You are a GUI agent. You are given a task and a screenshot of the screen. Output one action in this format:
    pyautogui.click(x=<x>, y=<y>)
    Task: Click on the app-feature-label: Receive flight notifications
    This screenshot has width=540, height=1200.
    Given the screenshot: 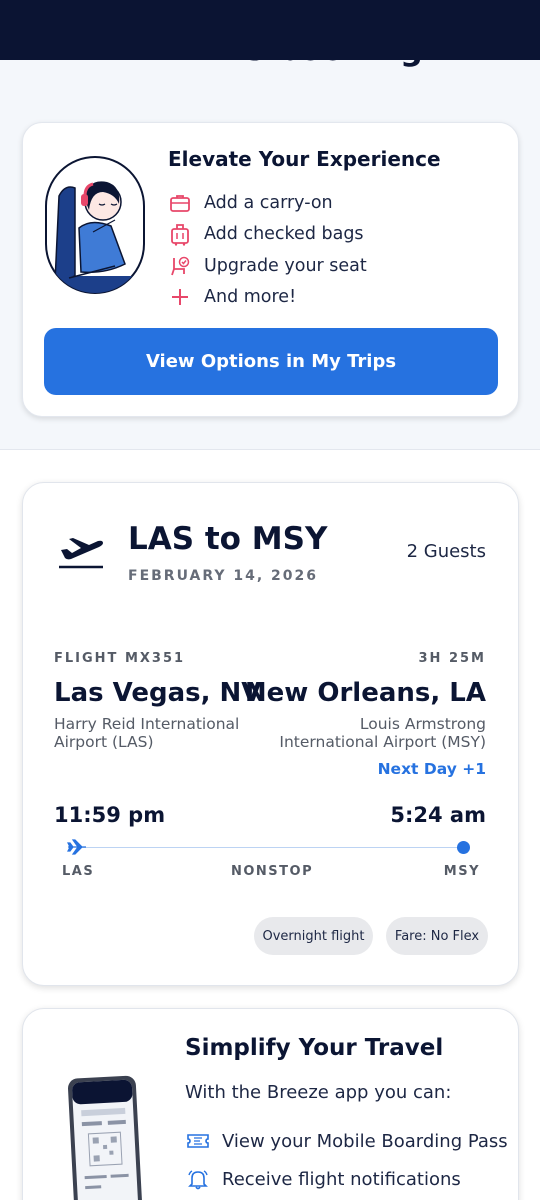 What is the action you would take?
    pyautogui.click(x=341, y=1179)
    